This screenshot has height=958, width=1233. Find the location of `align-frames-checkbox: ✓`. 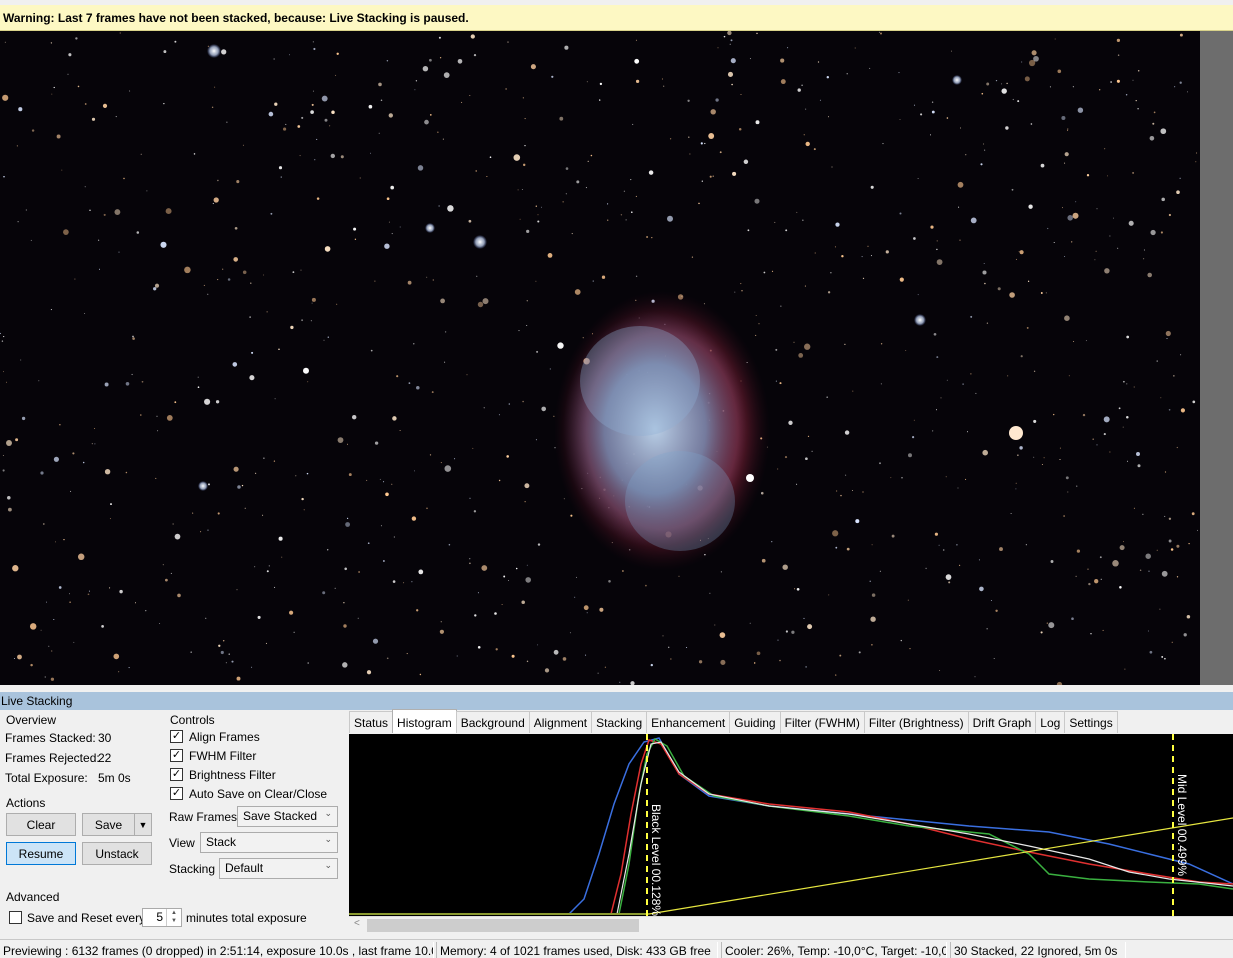

align-frames-checkbox: ✓ is located at coordinates (176, 736).